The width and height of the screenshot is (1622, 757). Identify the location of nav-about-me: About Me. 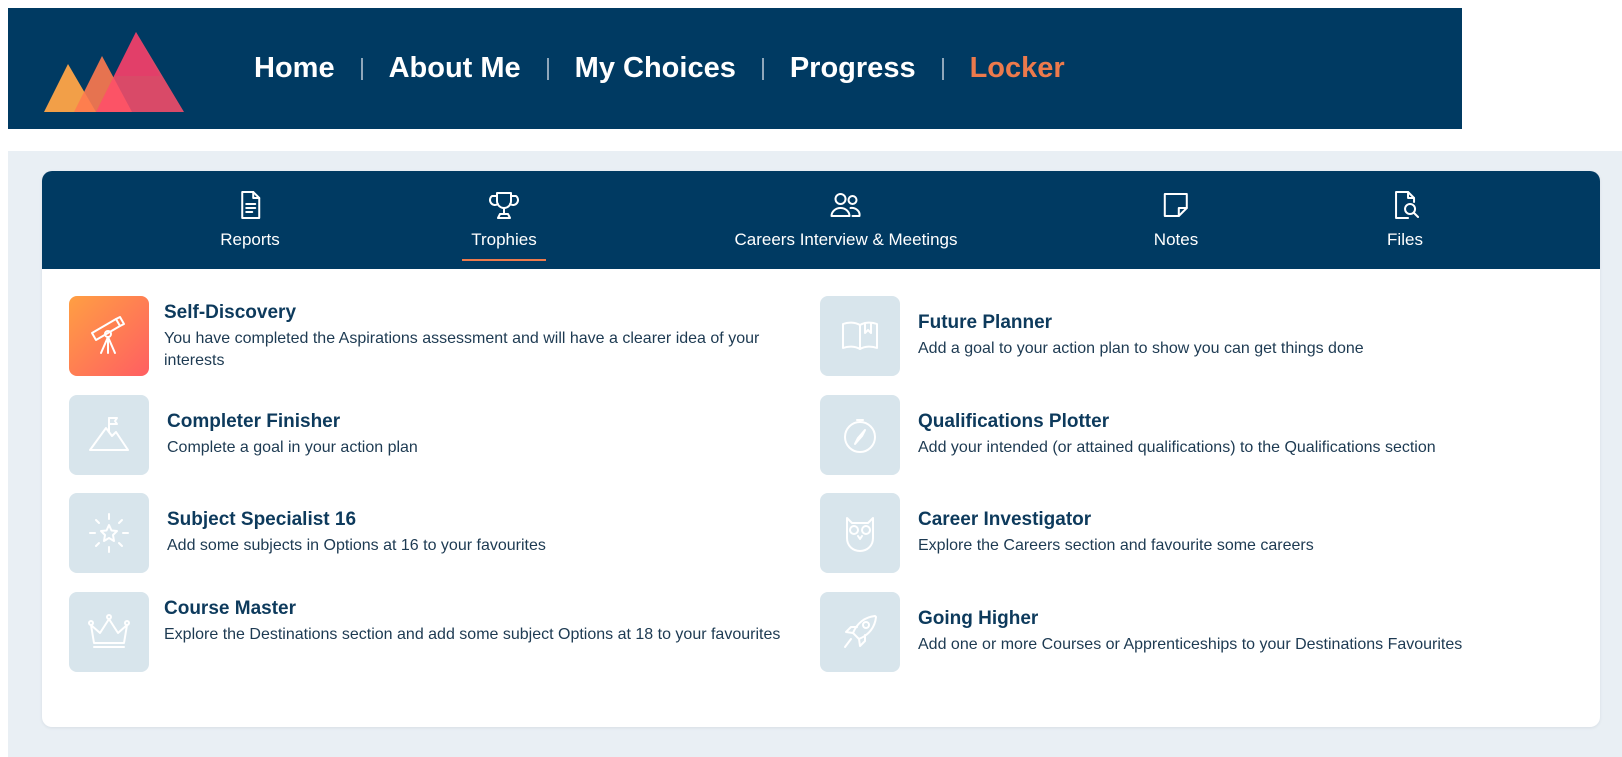
(455, 68).